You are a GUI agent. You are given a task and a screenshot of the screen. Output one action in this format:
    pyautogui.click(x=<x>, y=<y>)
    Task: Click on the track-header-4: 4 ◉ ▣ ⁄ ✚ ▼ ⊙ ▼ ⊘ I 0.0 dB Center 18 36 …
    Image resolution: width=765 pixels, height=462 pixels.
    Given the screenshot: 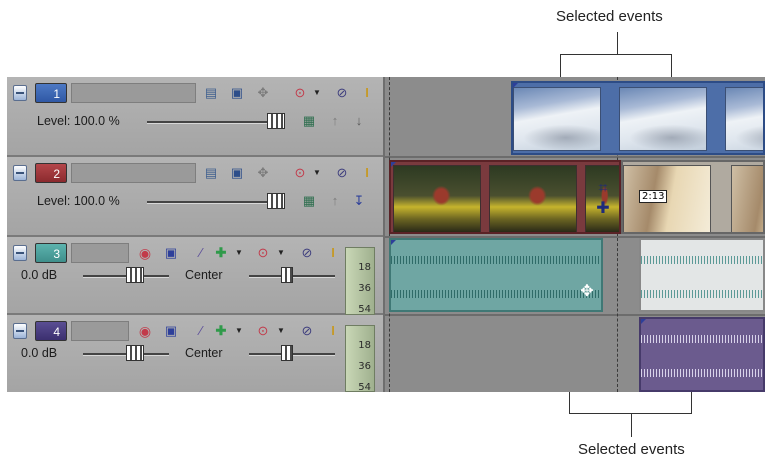 What is the action you would take?
    pyautogui.click(x=195, y=353)
    